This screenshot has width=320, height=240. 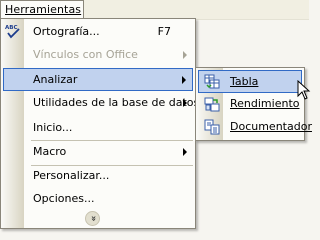 What do you see at coordinates (116, 102) in the screenshot?
I see `menu-item-label: Utilidades de la base de datos` at bounding box center [116, 102].